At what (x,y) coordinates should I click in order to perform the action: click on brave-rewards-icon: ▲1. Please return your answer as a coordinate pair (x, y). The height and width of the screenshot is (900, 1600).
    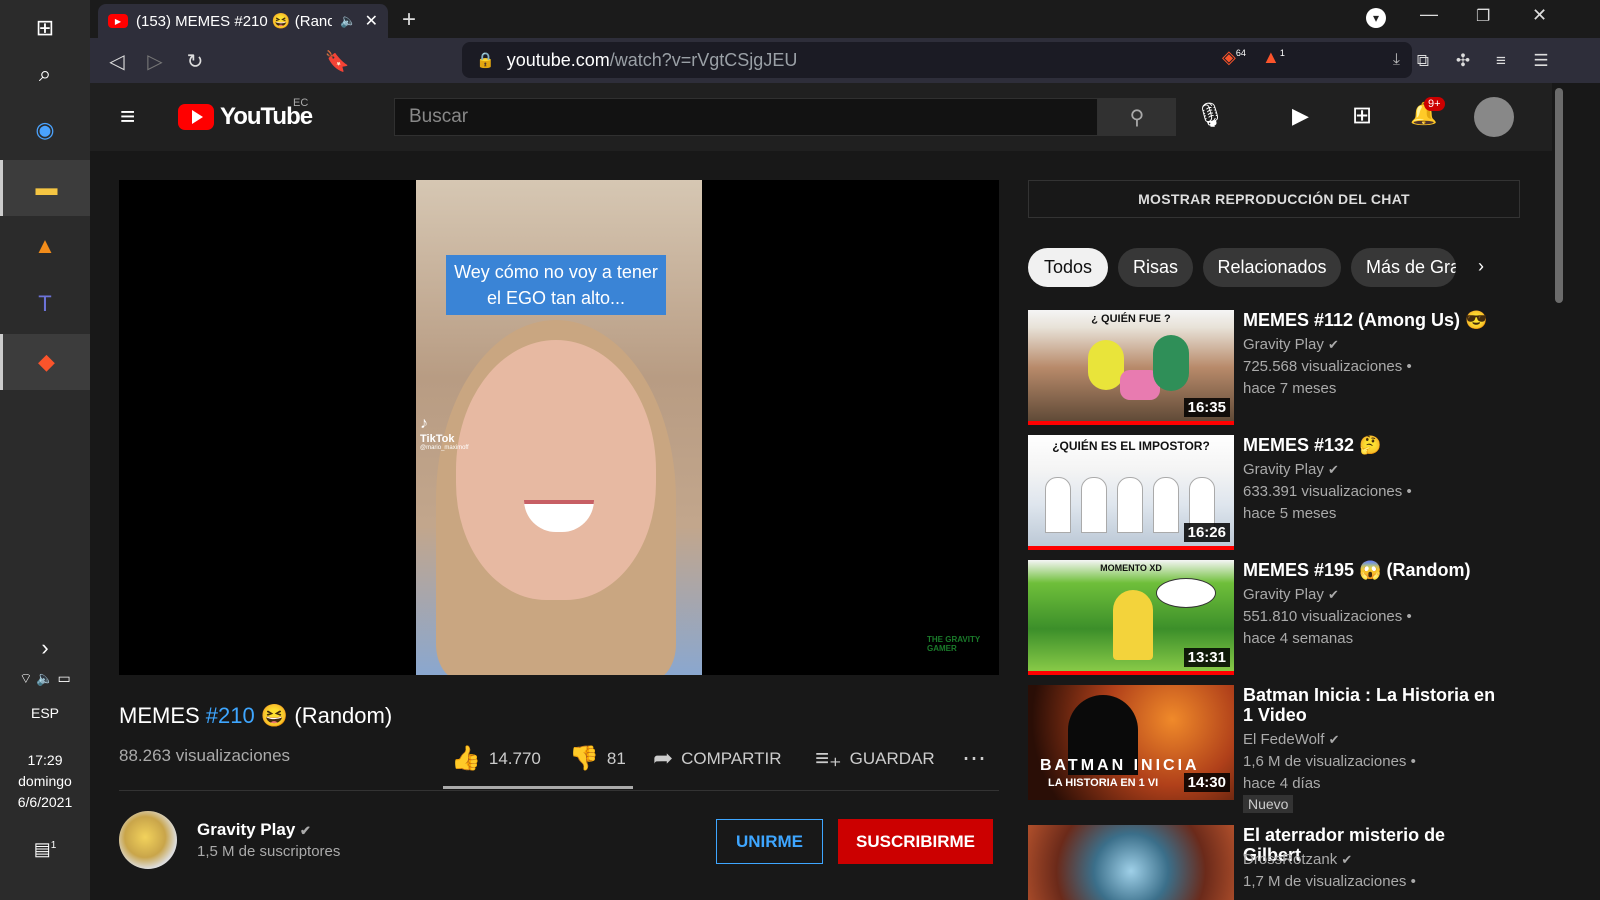
    Looking at the image, I should click on (1277, 60).